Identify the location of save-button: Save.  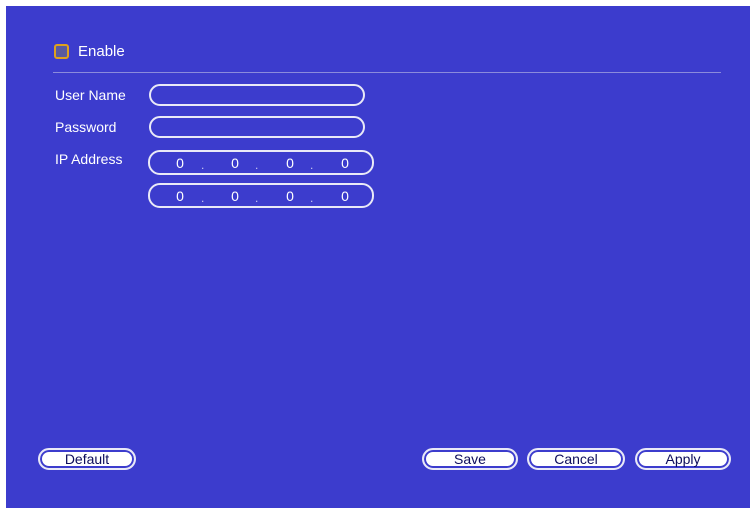
(470, 459).